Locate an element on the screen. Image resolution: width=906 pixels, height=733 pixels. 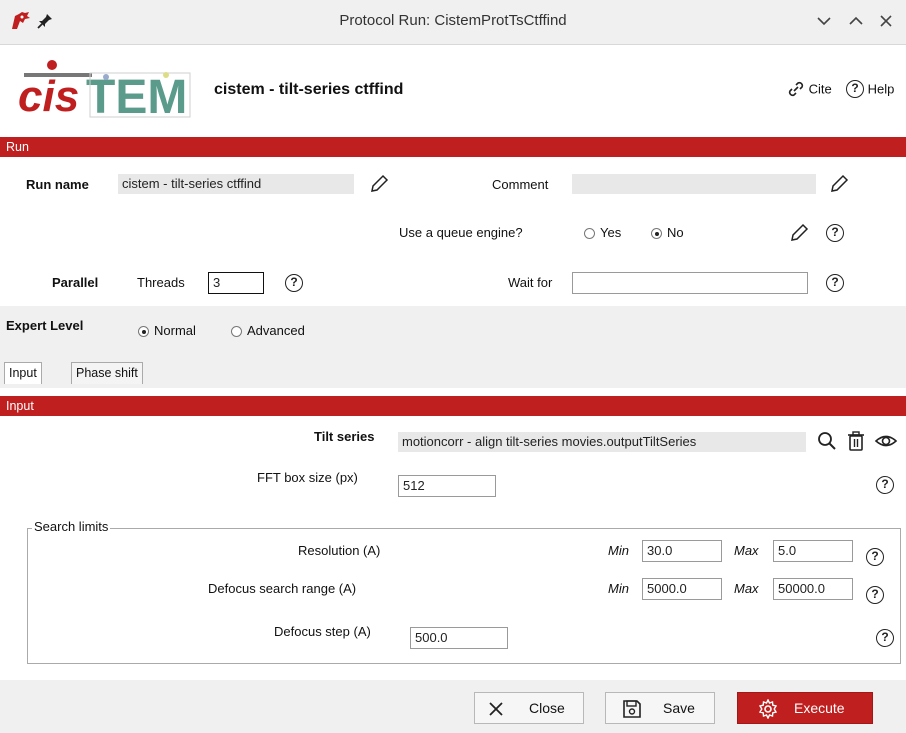
tab-input: Input is located at coordinates (23, 373).